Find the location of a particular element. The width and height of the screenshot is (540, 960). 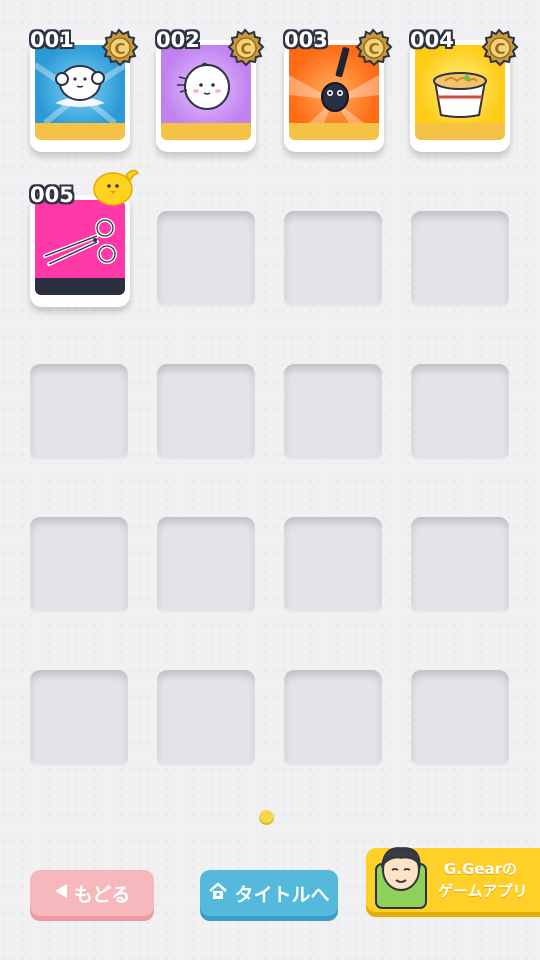

collection-card-005: 005 is located at coordinates (85, 238).